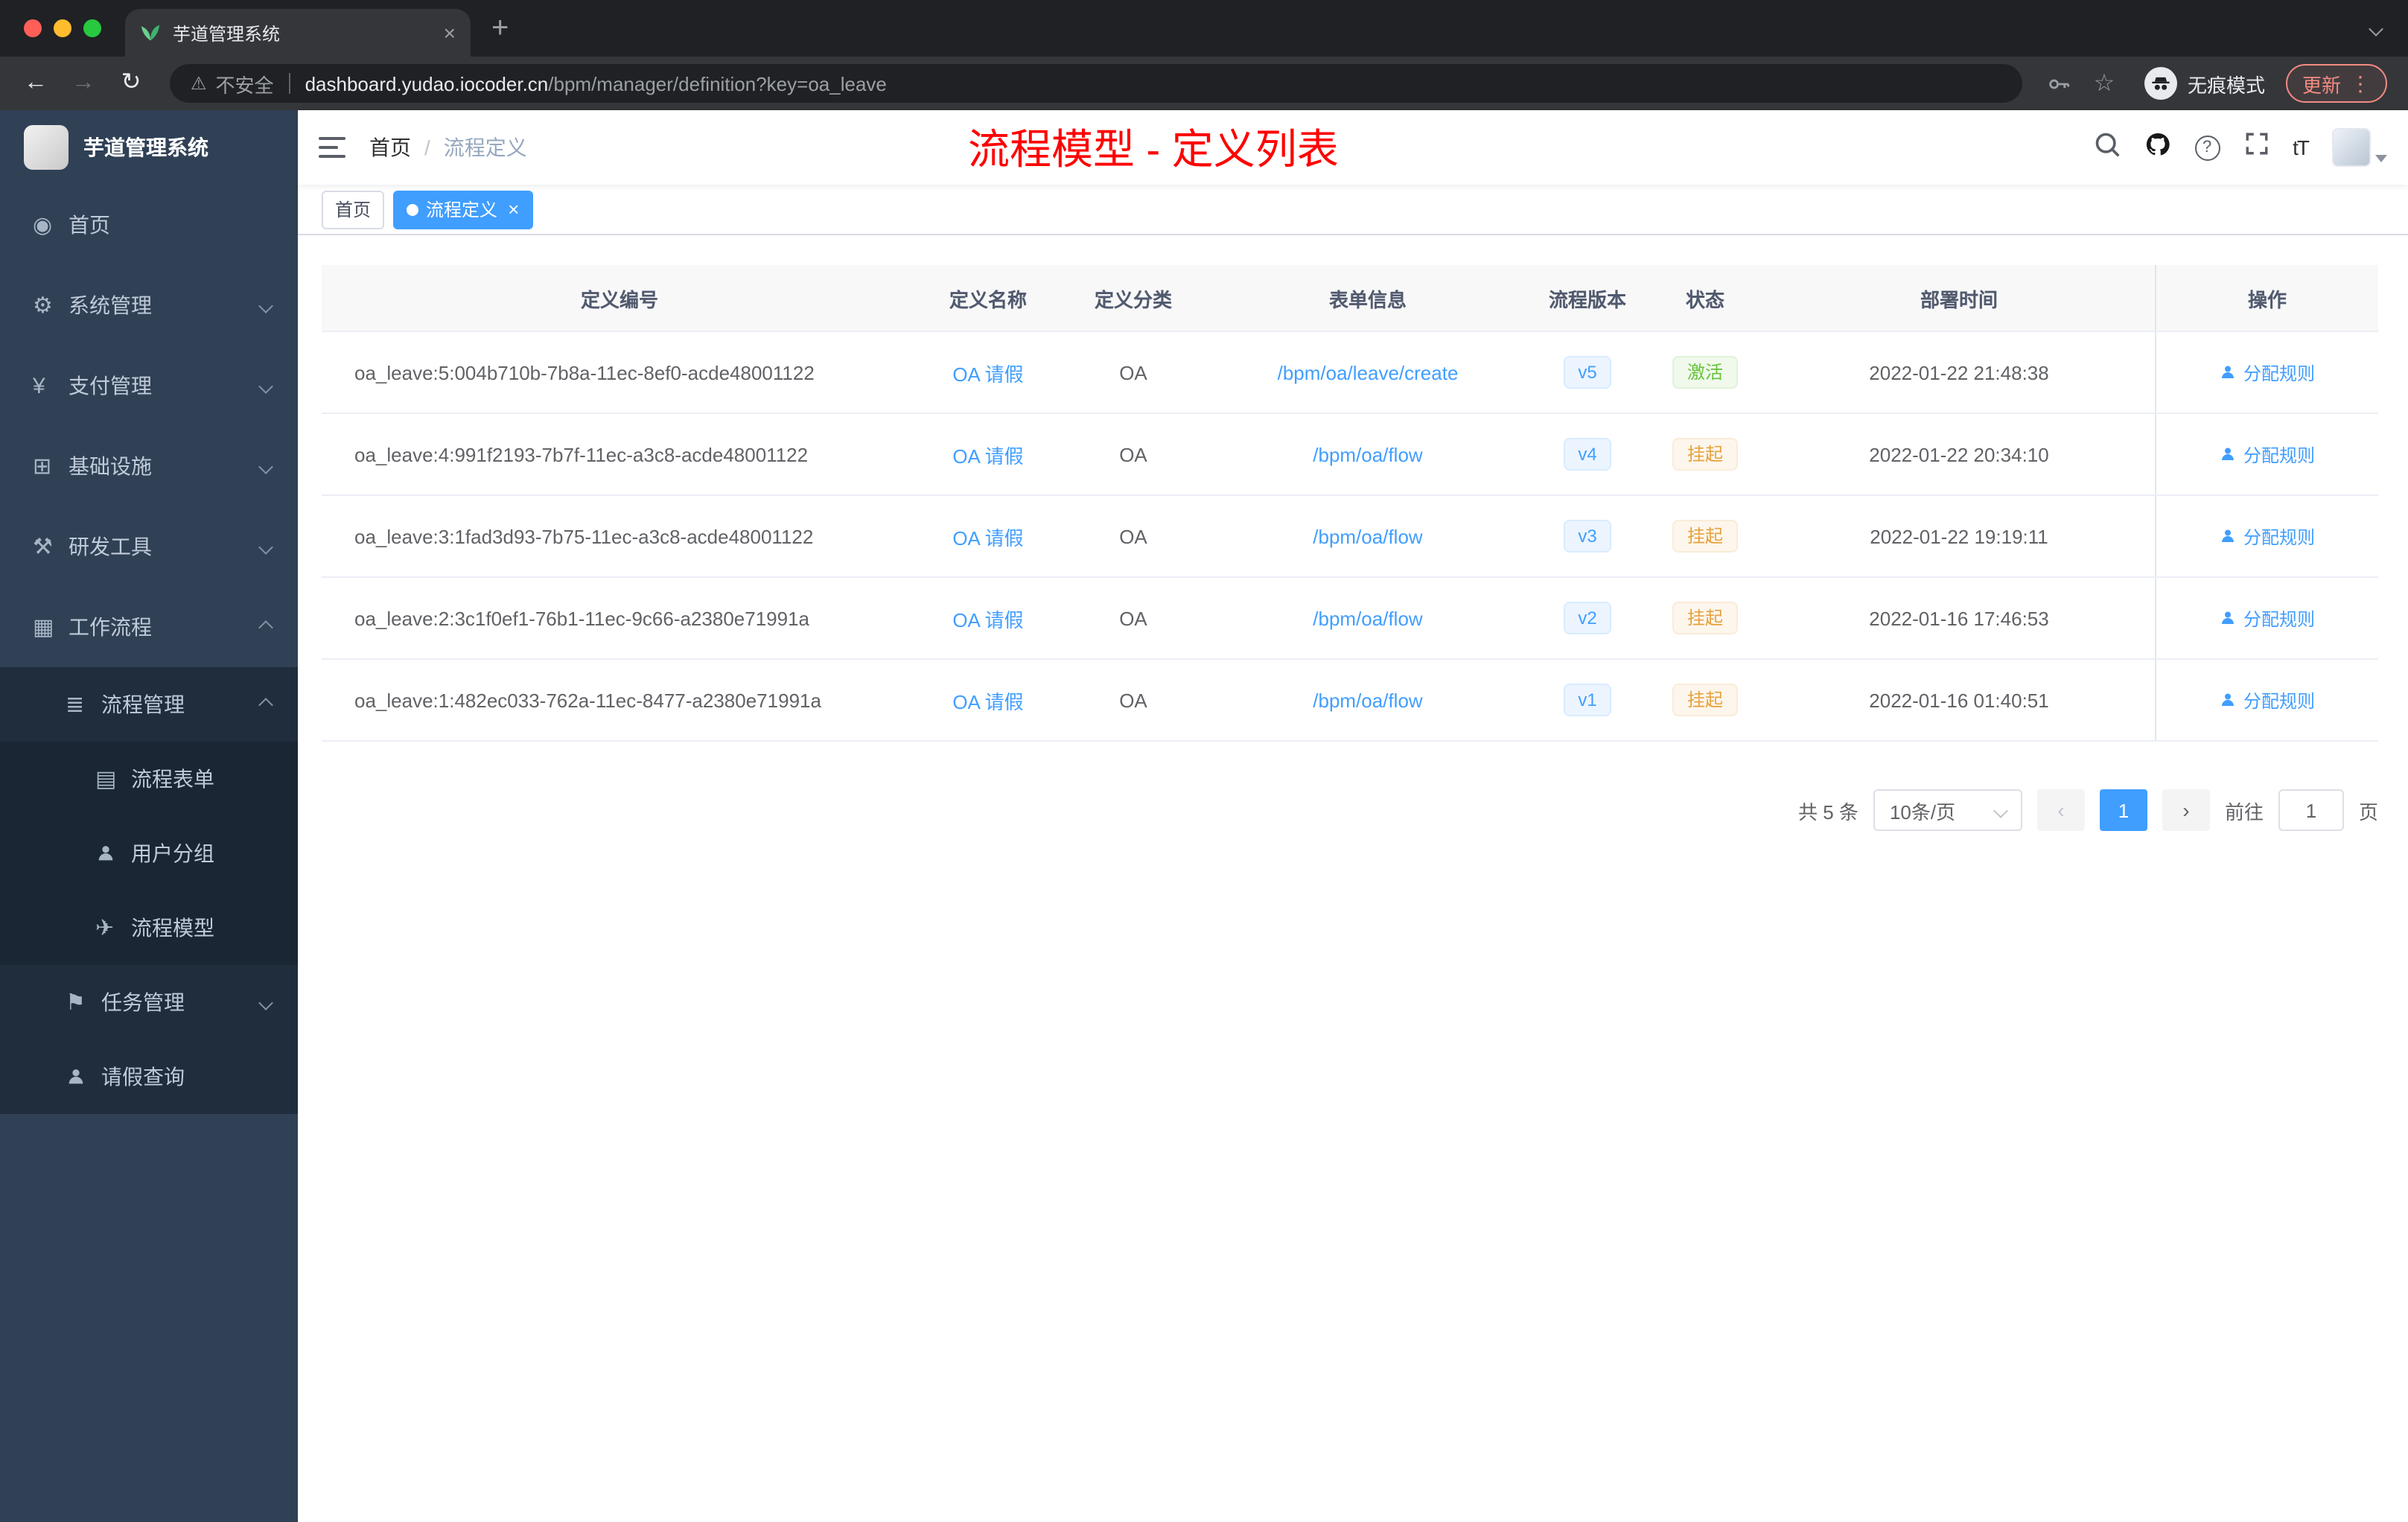  What do you see at coordinates (332, 147) in the screenshot?
I see `hamburger-icon` at bounding box center [332, 147].